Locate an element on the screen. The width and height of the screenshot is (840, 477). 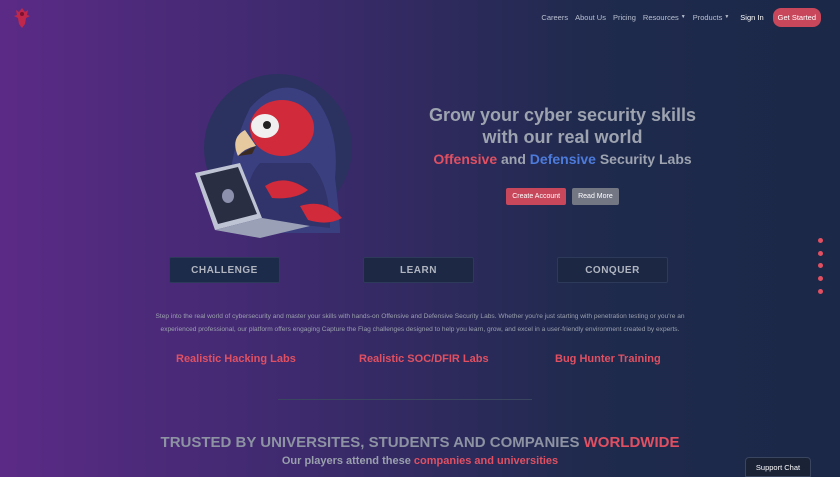
feature-bug-hunter: Bug Hunter Training is located at coordinates (608, 359).